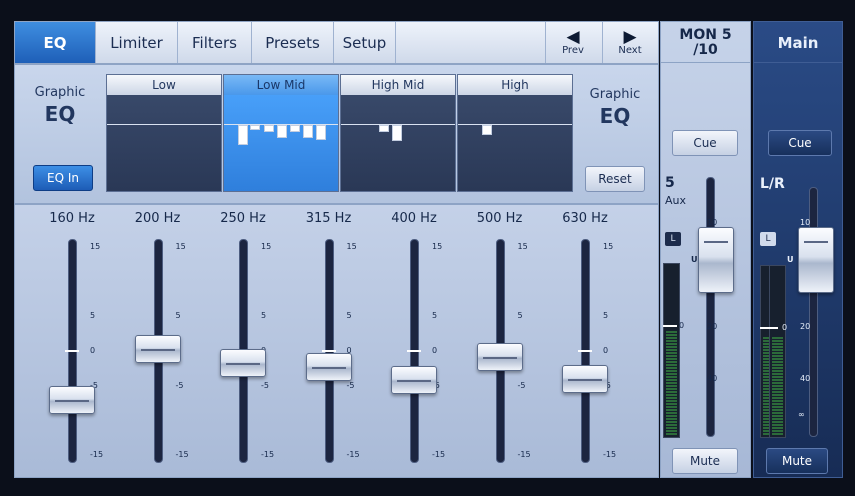 This screenshot has height=496, width=855. I want to click on graphic-eq-title-right: Graphic EQ, so click(615, 107).